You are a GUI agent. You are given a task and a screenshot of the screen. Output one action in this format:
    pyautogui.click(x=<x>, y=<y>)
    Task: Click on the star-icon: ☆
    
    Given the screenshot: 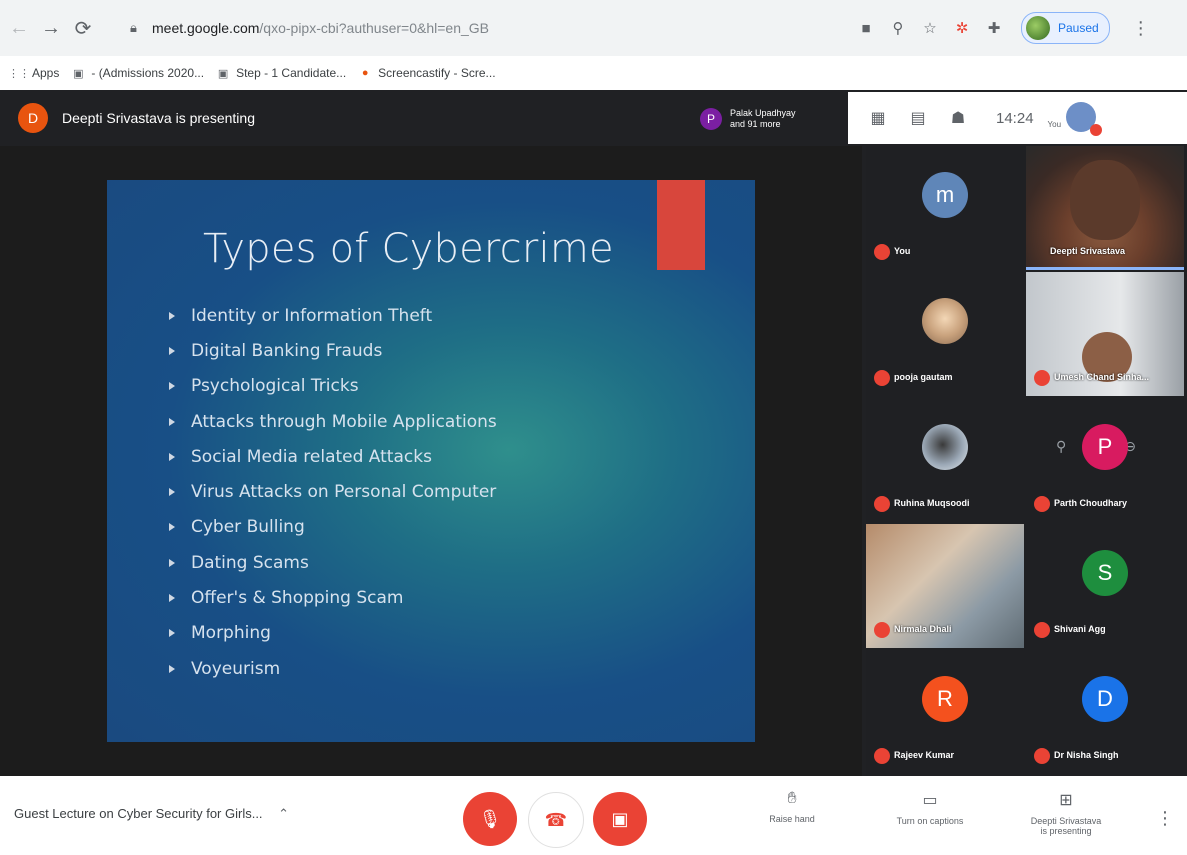 What is the action you would take?
    pyautogui.click(x=930, y=28)
    